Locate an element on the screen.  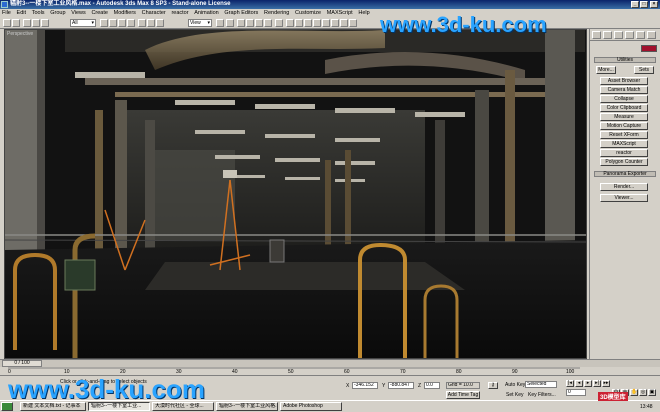
move-icon is located at coordinates (142, 23).